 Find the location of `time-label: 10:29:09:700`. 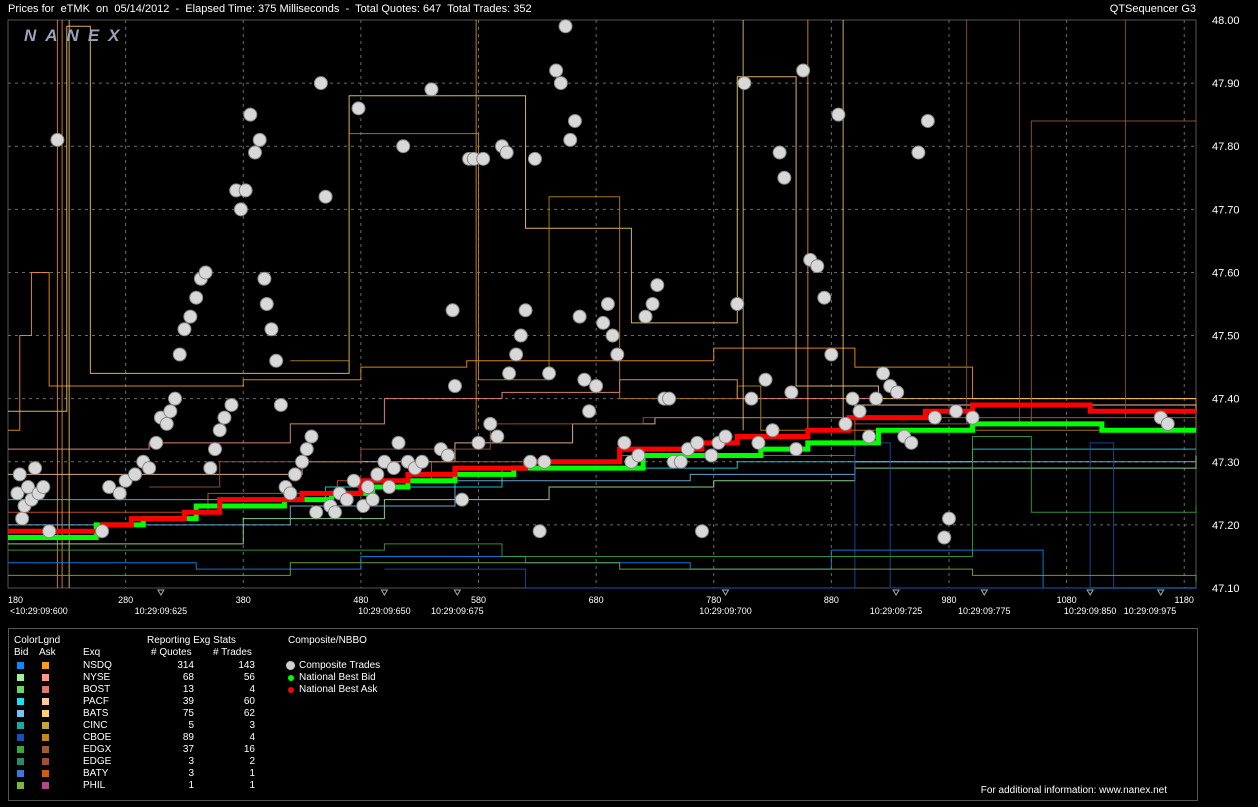

time-label: 10:29:09:700 is located at coordinates (725, 611).